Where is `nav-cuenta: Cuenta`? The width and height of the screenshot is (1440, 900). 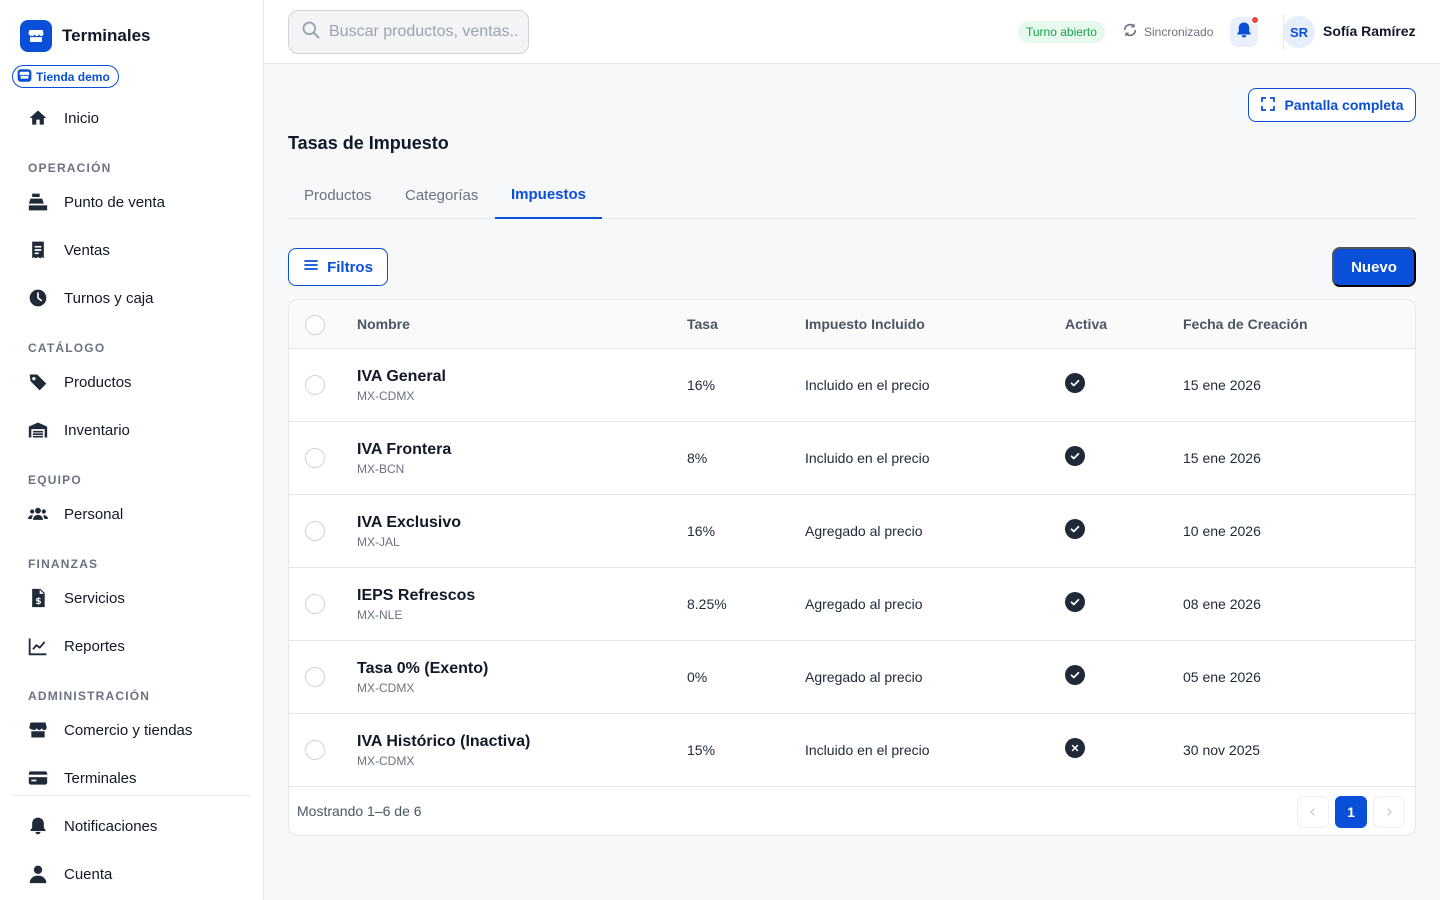 nav-cuenta: Cuenta is located at coordinates (70, 874).